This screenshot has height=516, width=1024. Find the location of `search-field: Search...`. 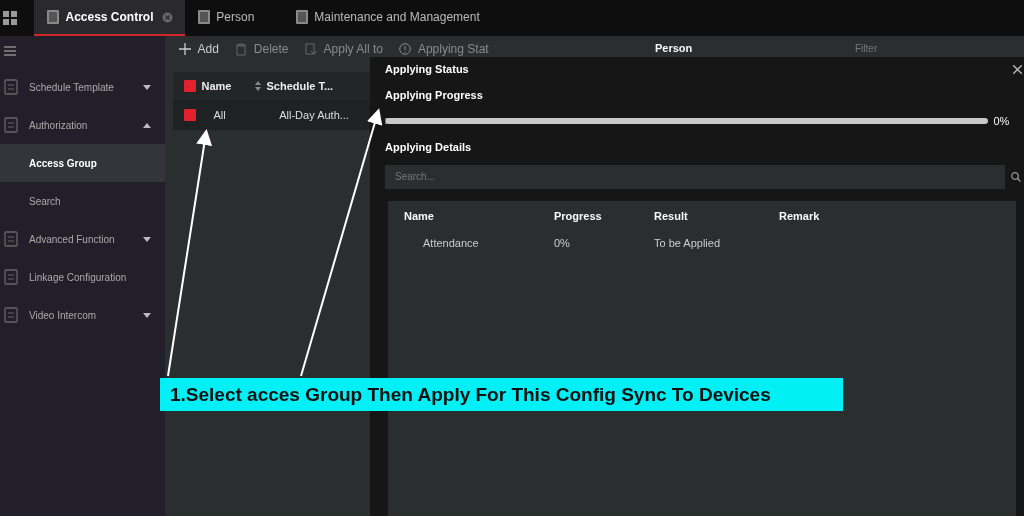

search-field: Search... is located at coordinates (695, 176).